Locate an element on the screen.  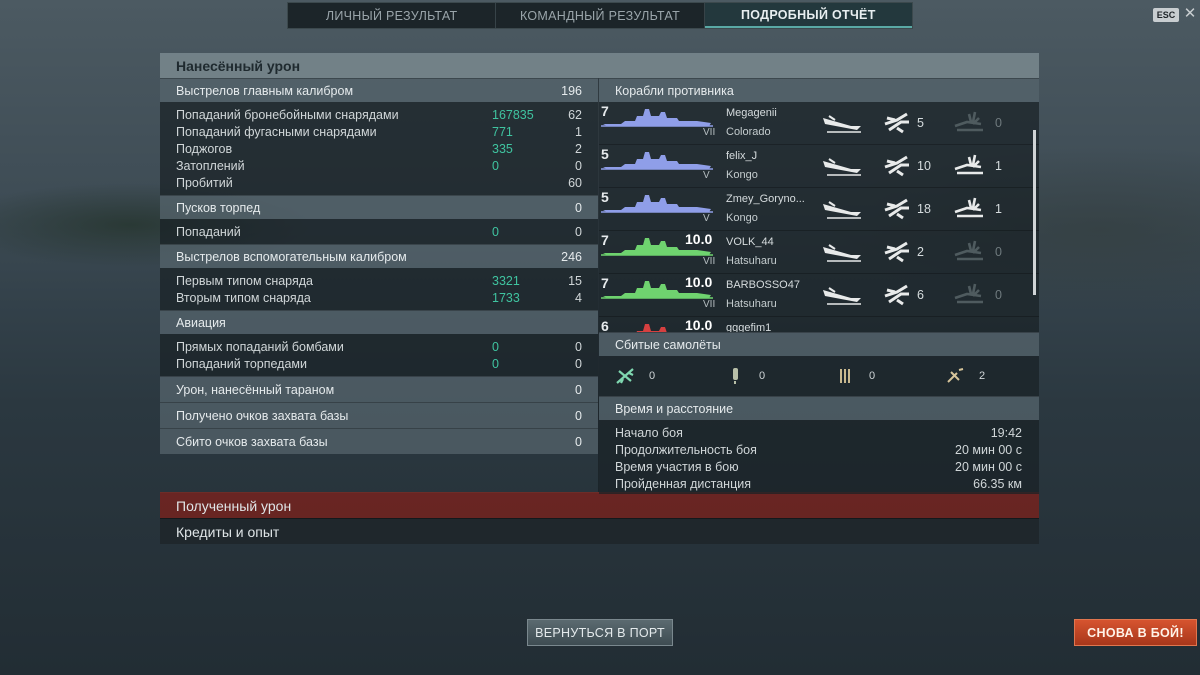
ship-level: 7 is located at coordinates (605, 283).